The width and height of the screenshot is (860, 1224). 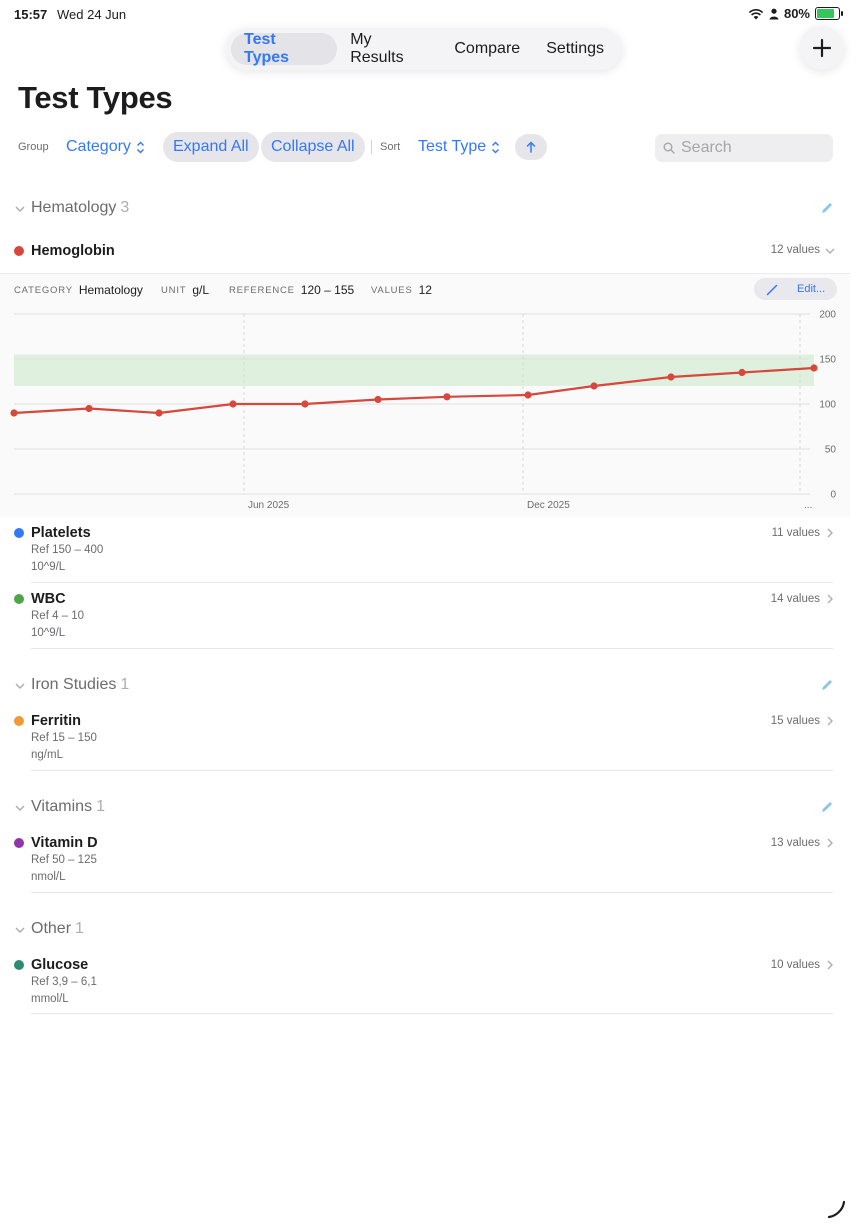 I want to click on y-tick-label: 150, so click(x=827, y=360).